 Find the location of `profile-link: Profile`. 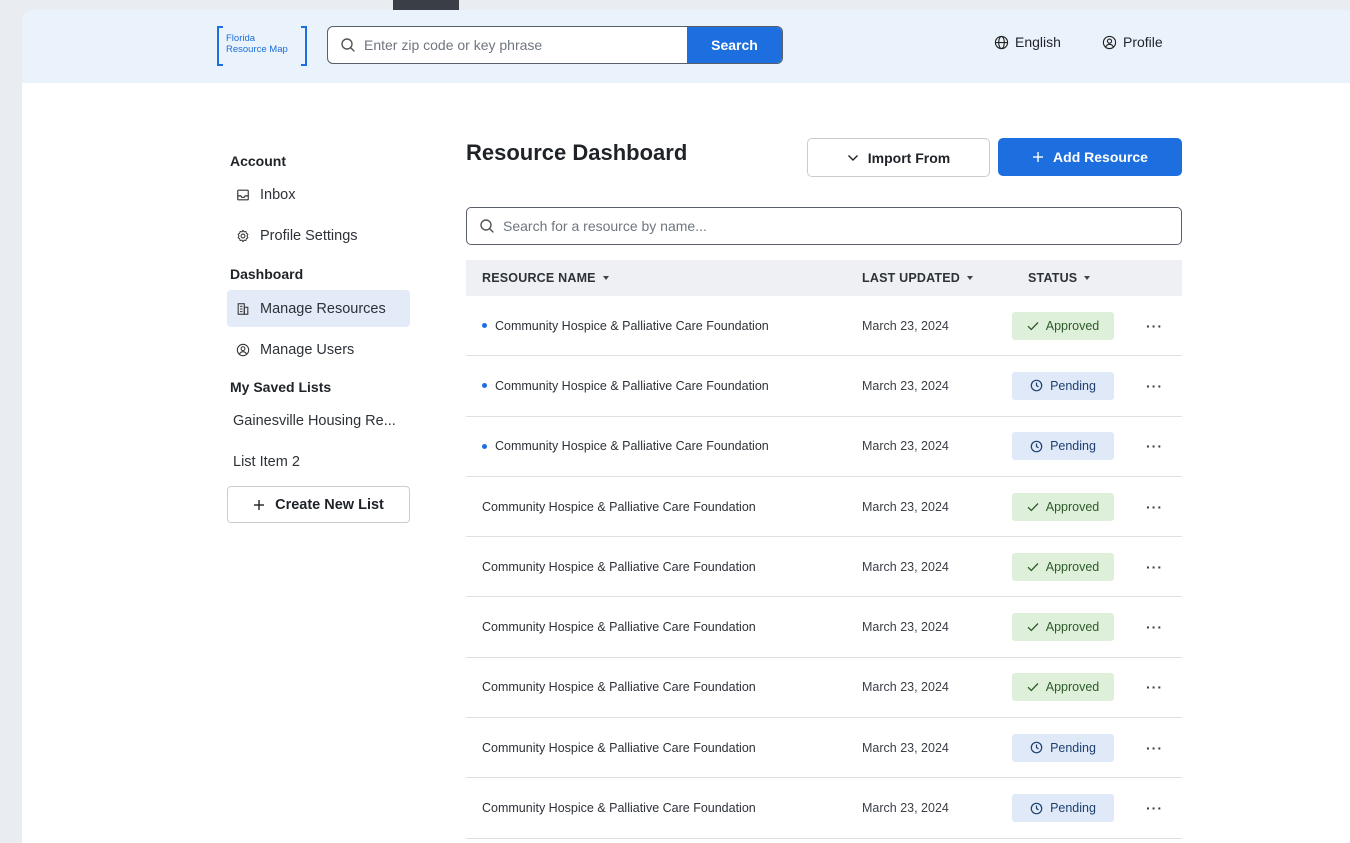

profile-link: Profile is located at coordinates (1132, 42).